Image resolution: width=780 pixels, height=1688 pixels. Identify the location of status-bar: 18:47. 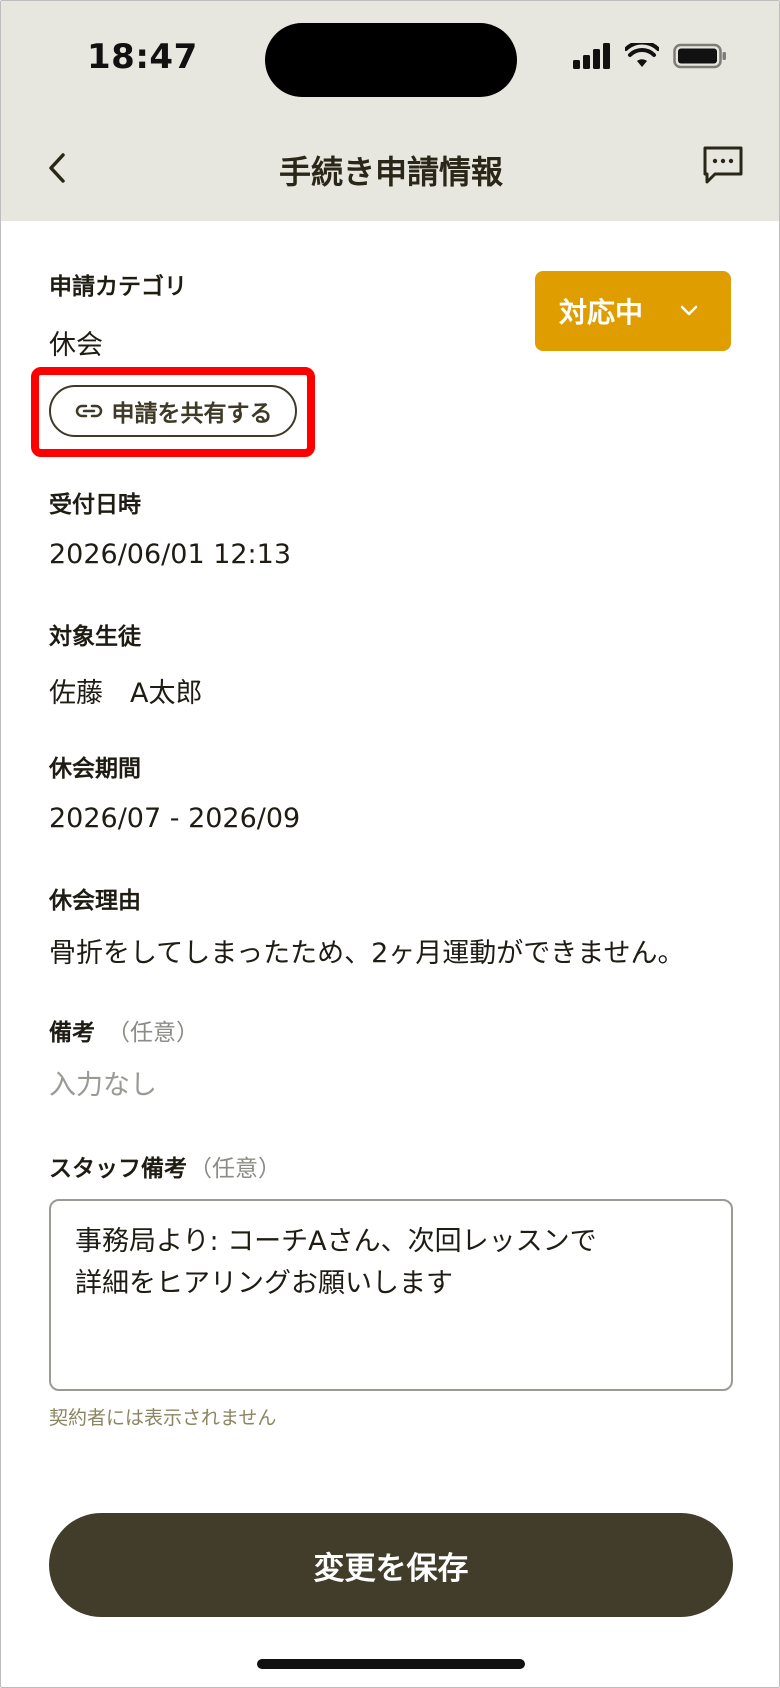
(390, 60).